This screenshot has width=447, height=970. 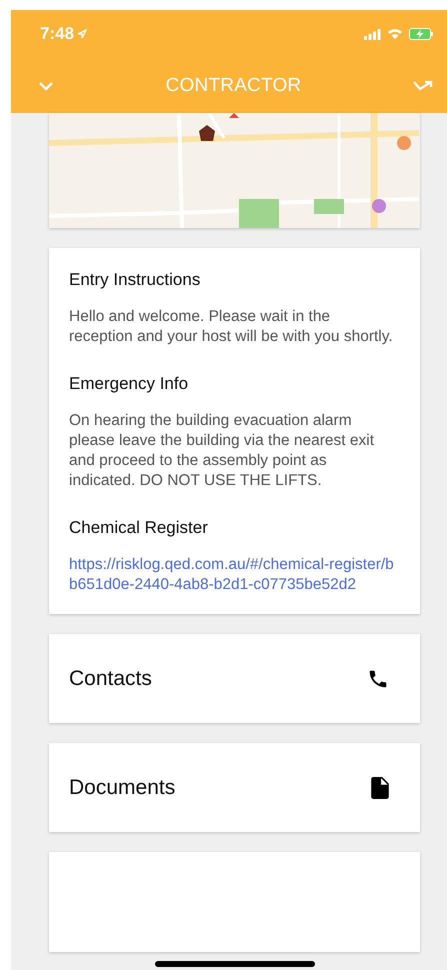 I want to click on section-heading: Entry Instructions, so click(x=135, y=280).